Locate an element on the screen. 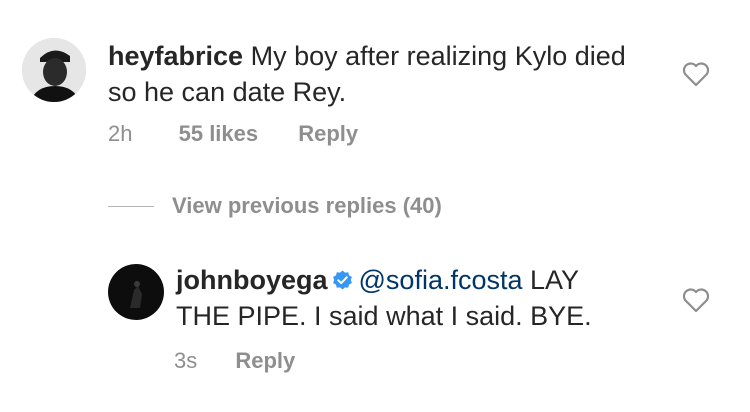 The width and height of the screenshot is (750, 412). reply-reply-button: Reply is located at coordinates (265, 361).